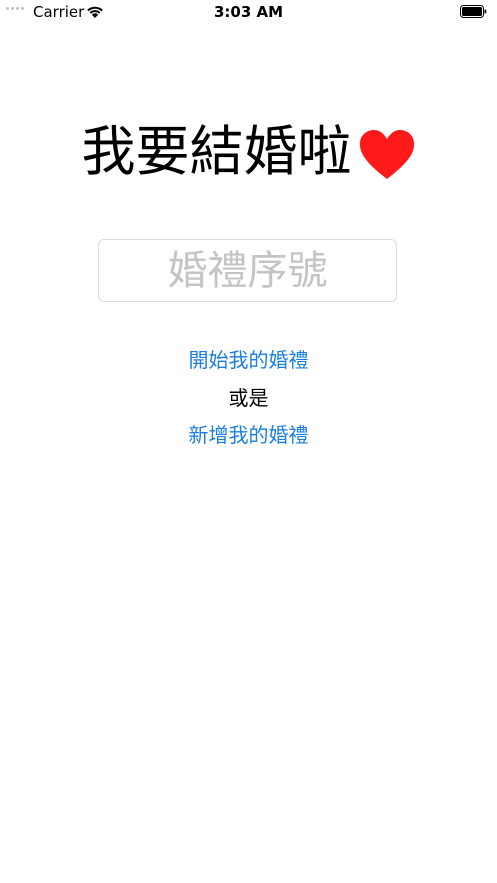 The height and width of the screenshot is (883, 497). I want to click on create-wedding-link: 新增我的婚禮, so click(248, 435).